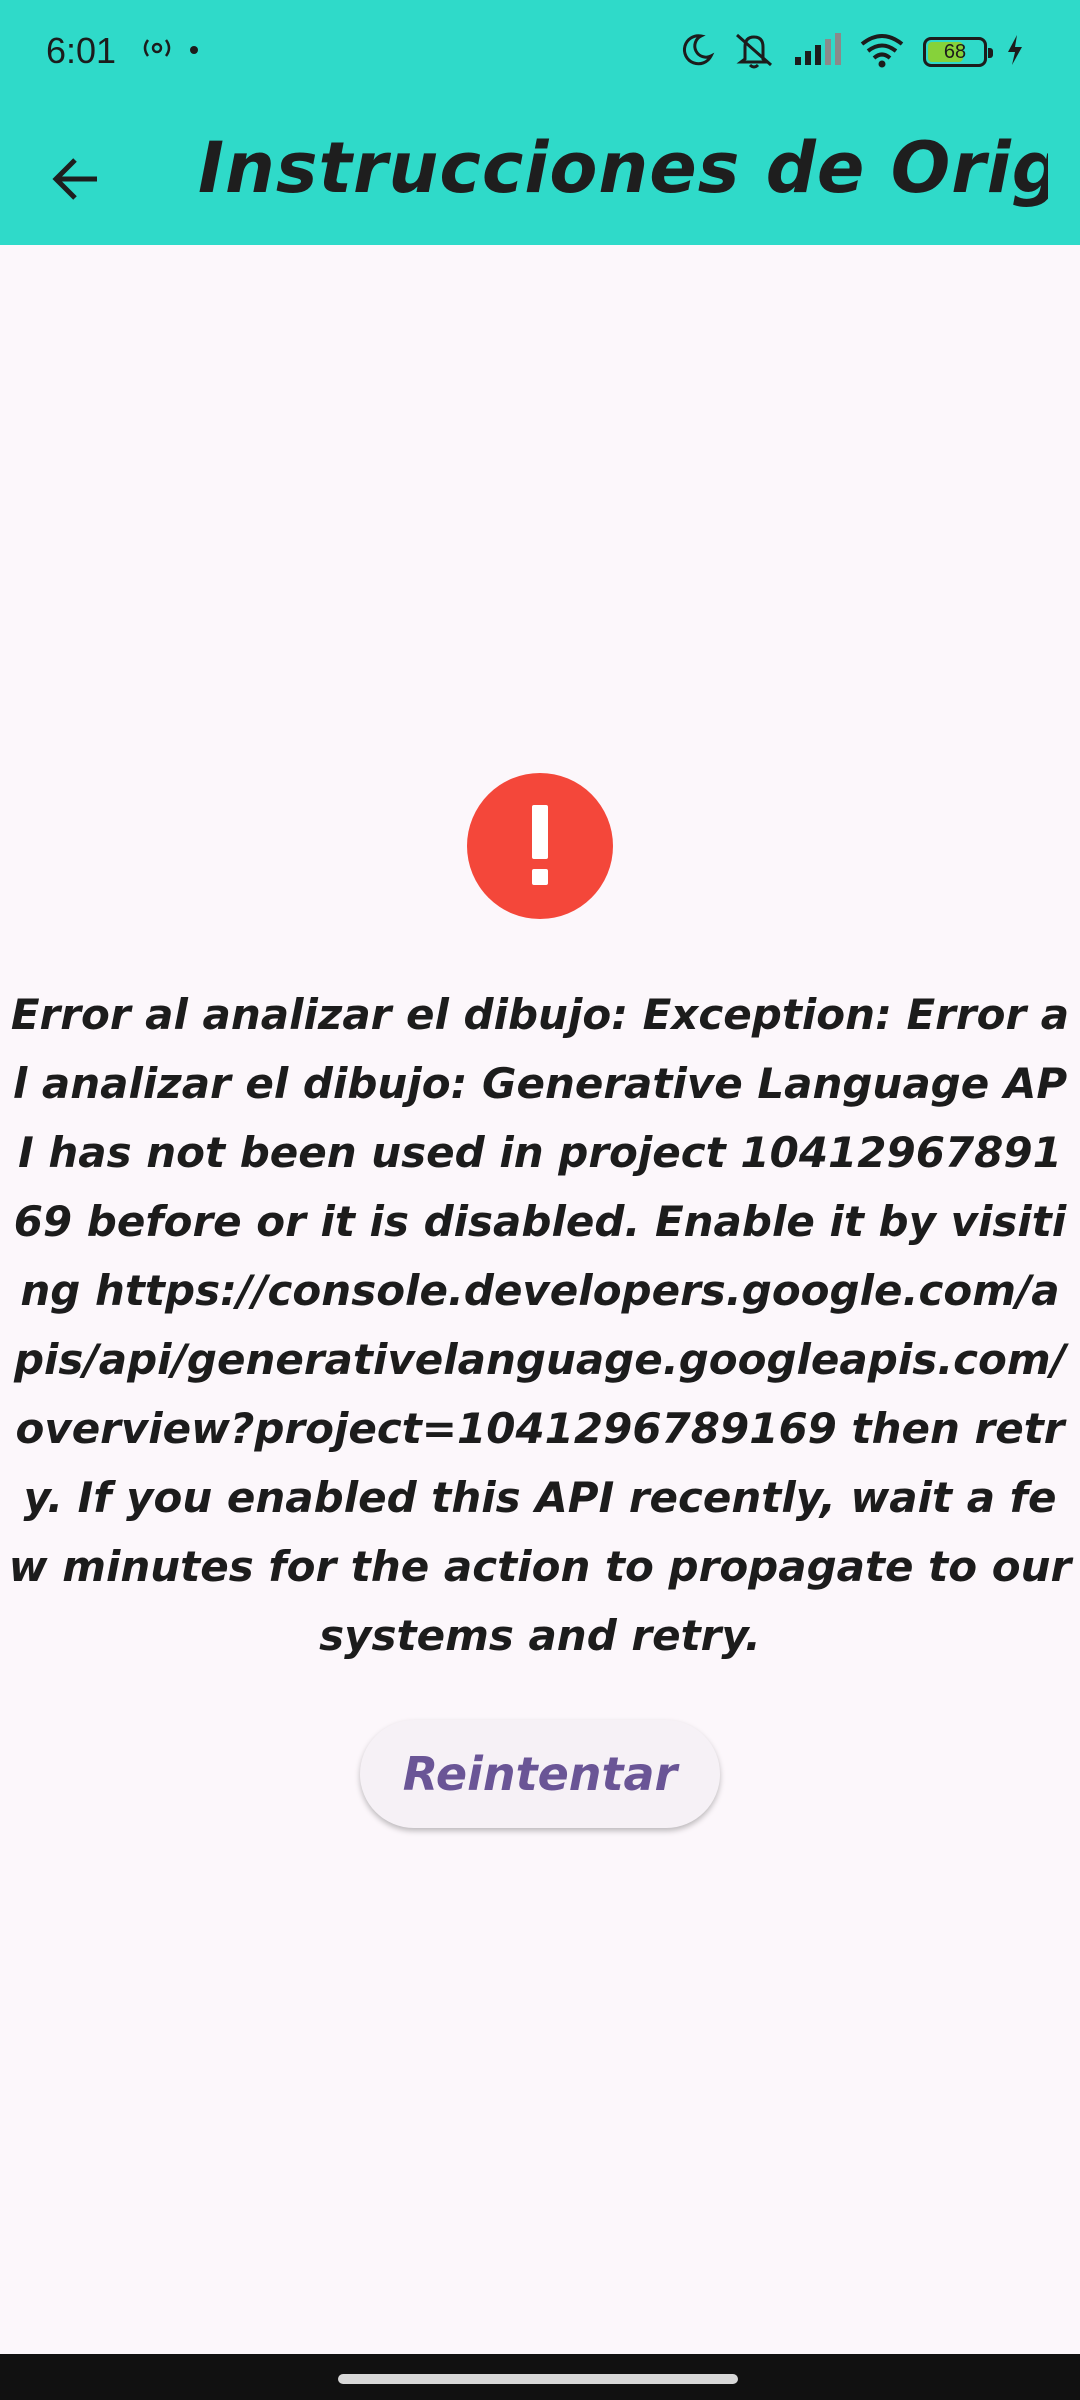 Image resolution: width=1080 pixels, height=2400 pixels. I want to click on dot-icon, so click(194, 50).